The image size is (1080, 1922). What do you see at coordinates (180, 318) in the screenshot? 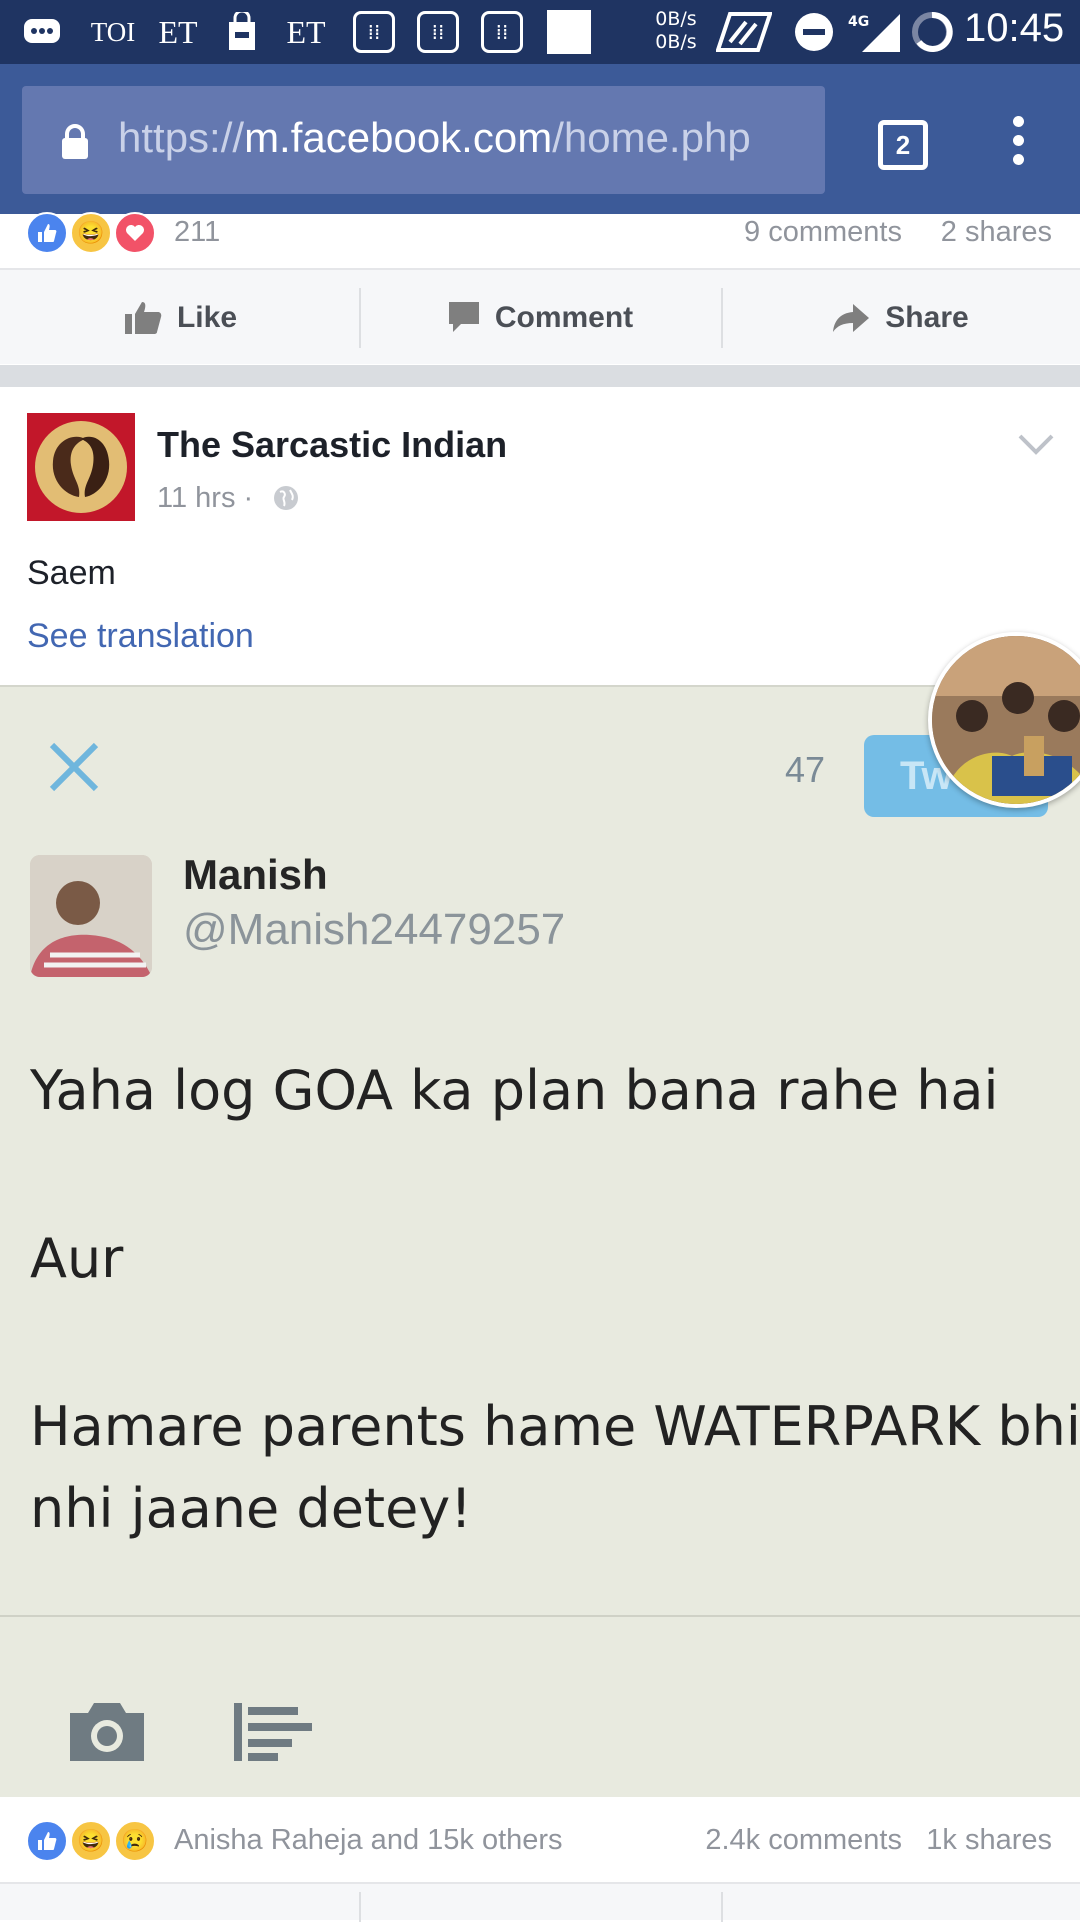
I see `like-button: Like` at bounding box center [180, 318].